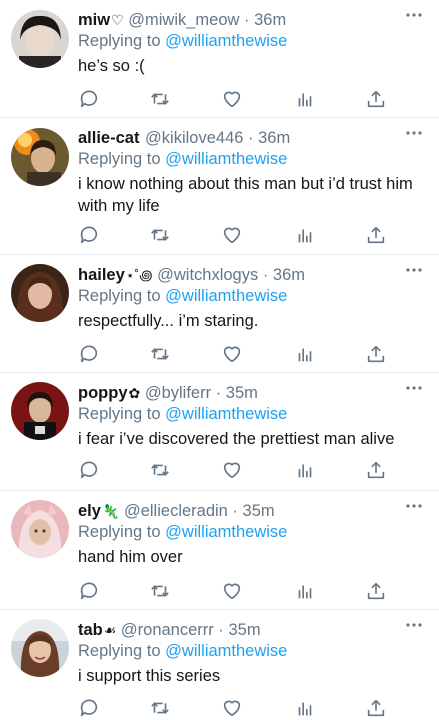  What do you see at coordinates (89, 511) in the screenshot?
I see `display-name: ely` at bounding box center [89, 511].